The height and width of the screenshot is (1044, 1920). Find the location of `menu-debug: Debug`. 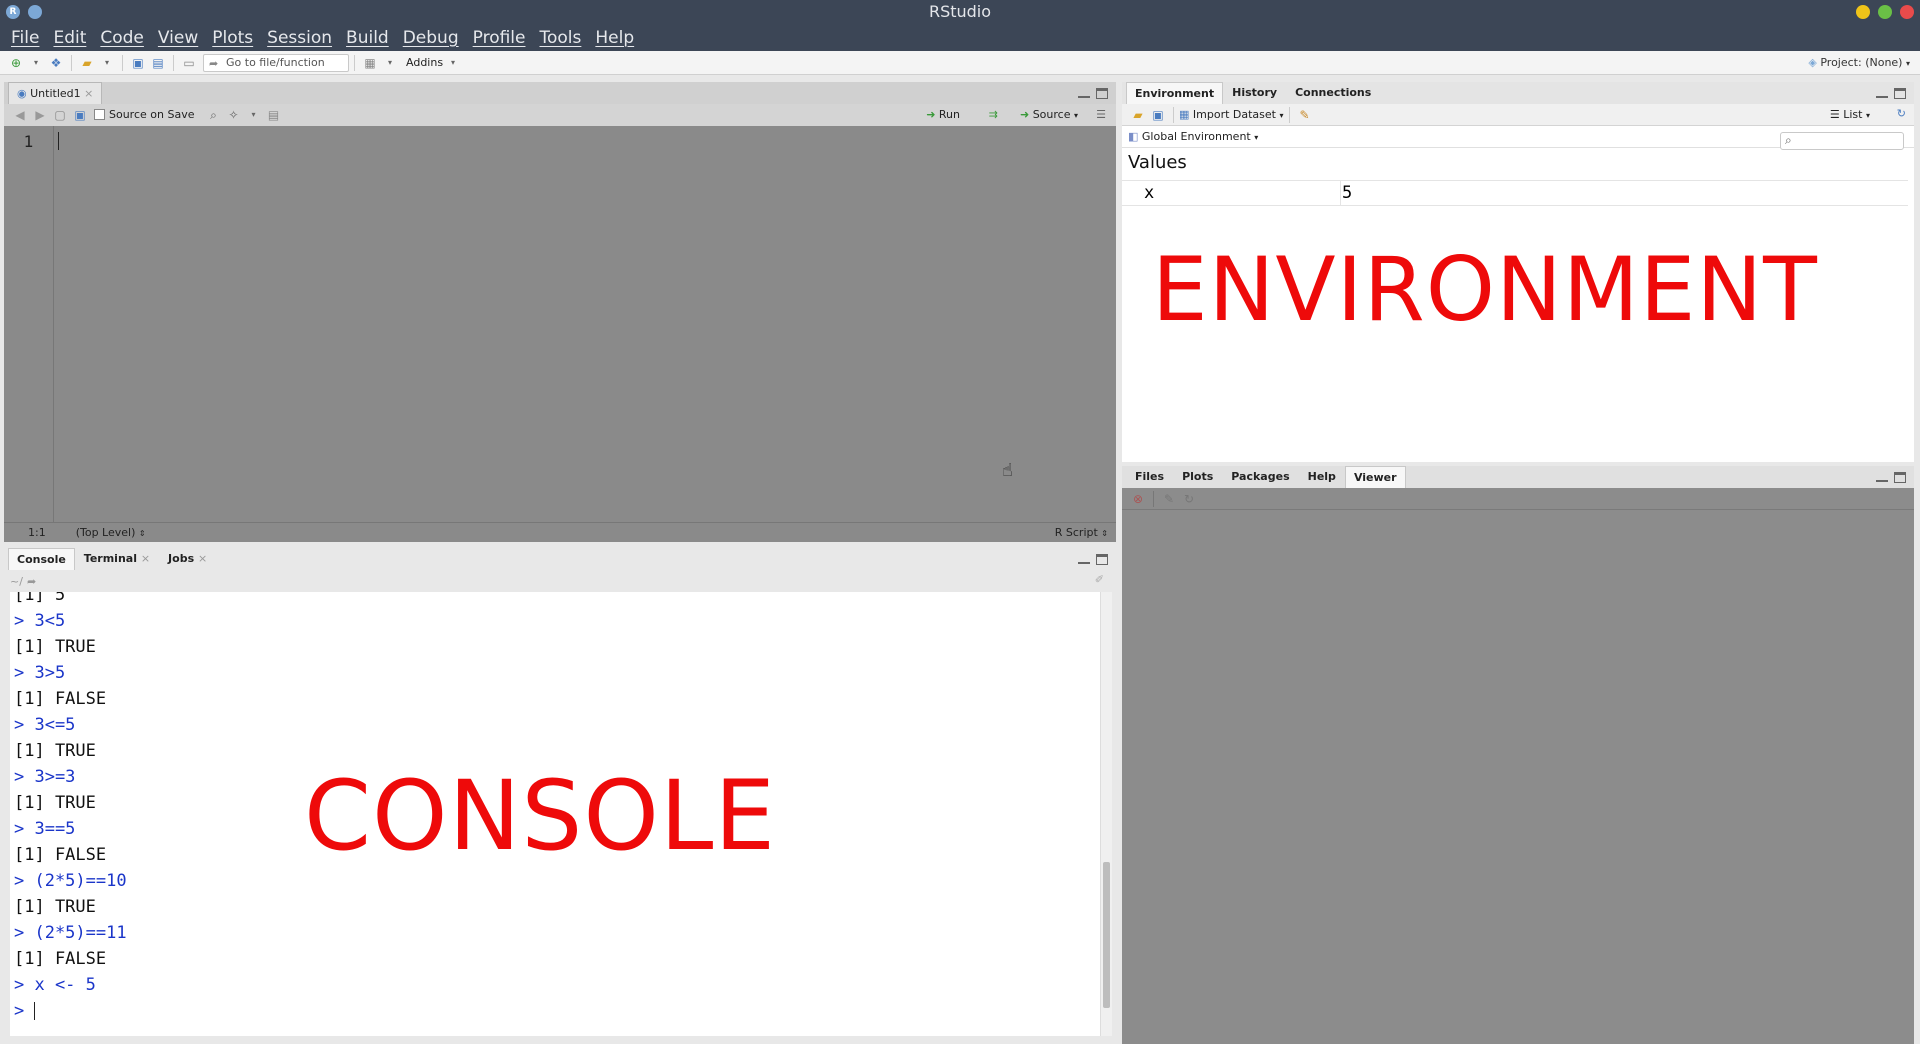

menu-debug: Debug is located at coordinates (431, 38).